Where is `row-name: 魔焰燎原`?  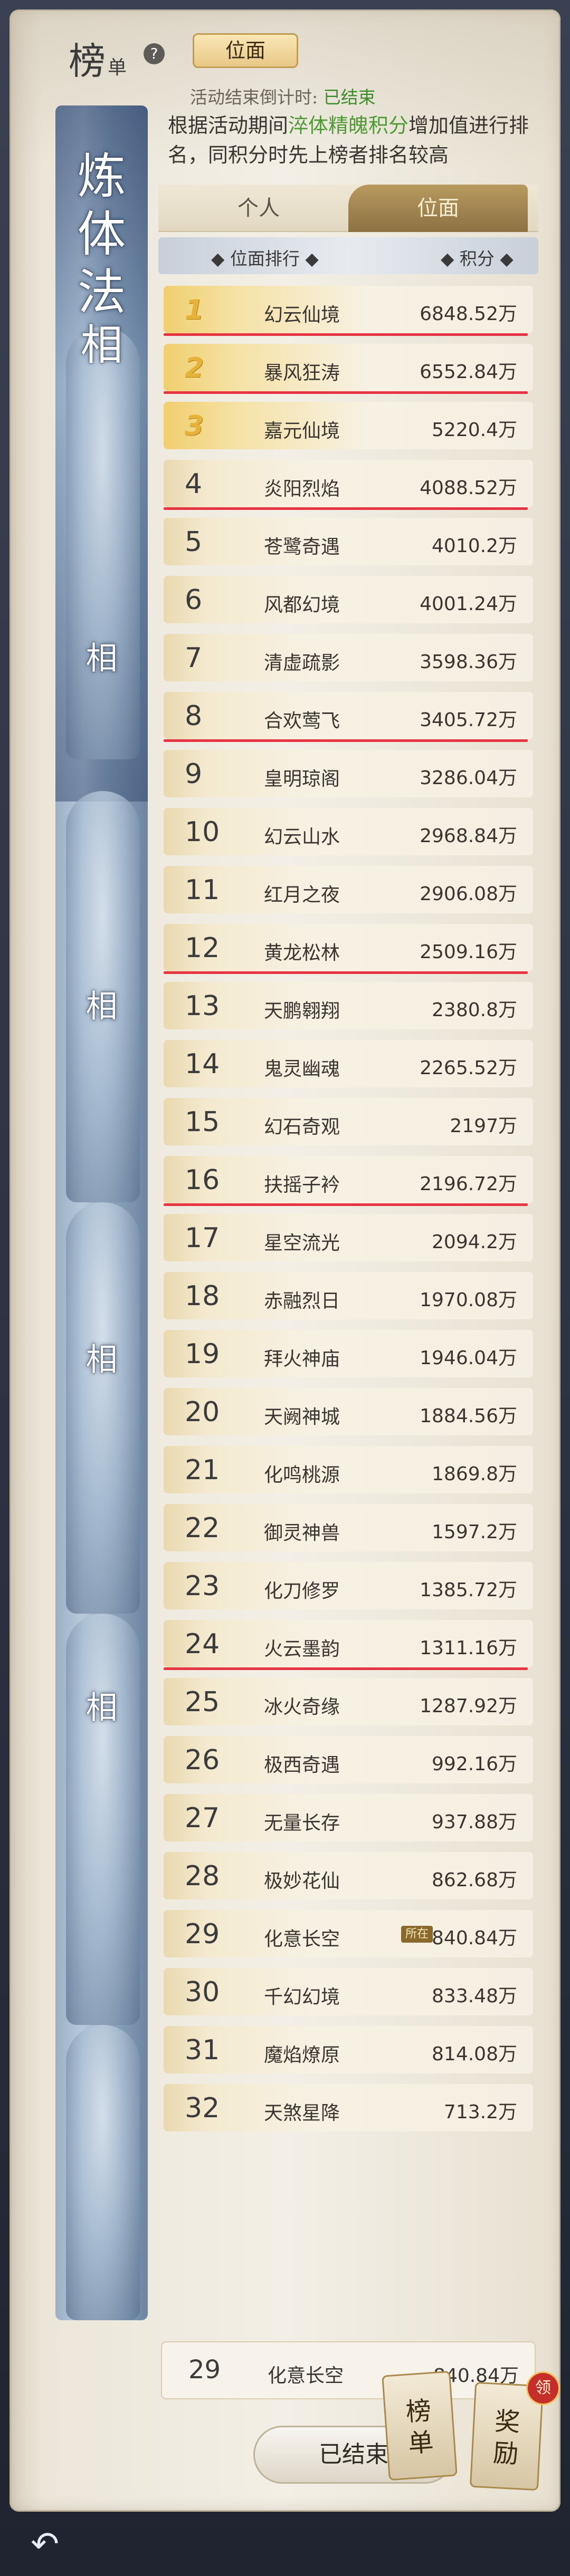 row-name: 魔焰燎原 is located at coordinates (302, 2055).